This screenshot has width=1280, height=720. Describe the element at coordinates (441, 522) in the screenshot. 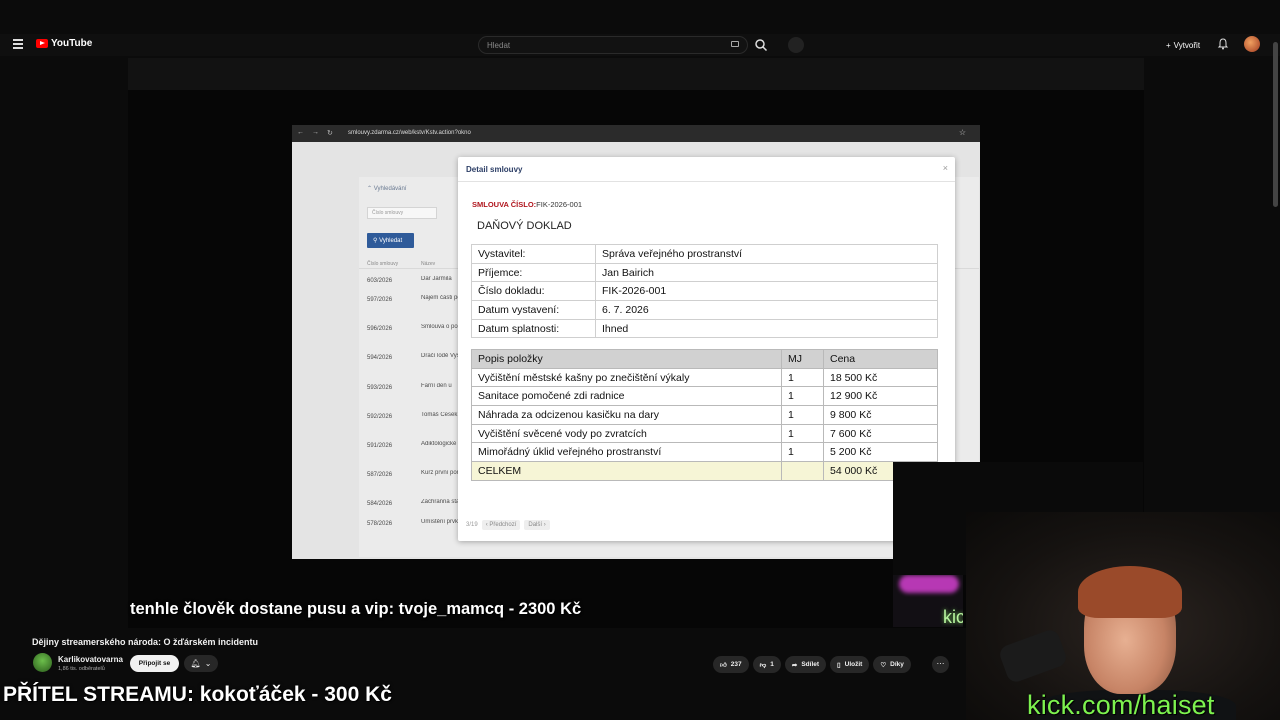

I see `contract-name: Umístění prvku` at that location.